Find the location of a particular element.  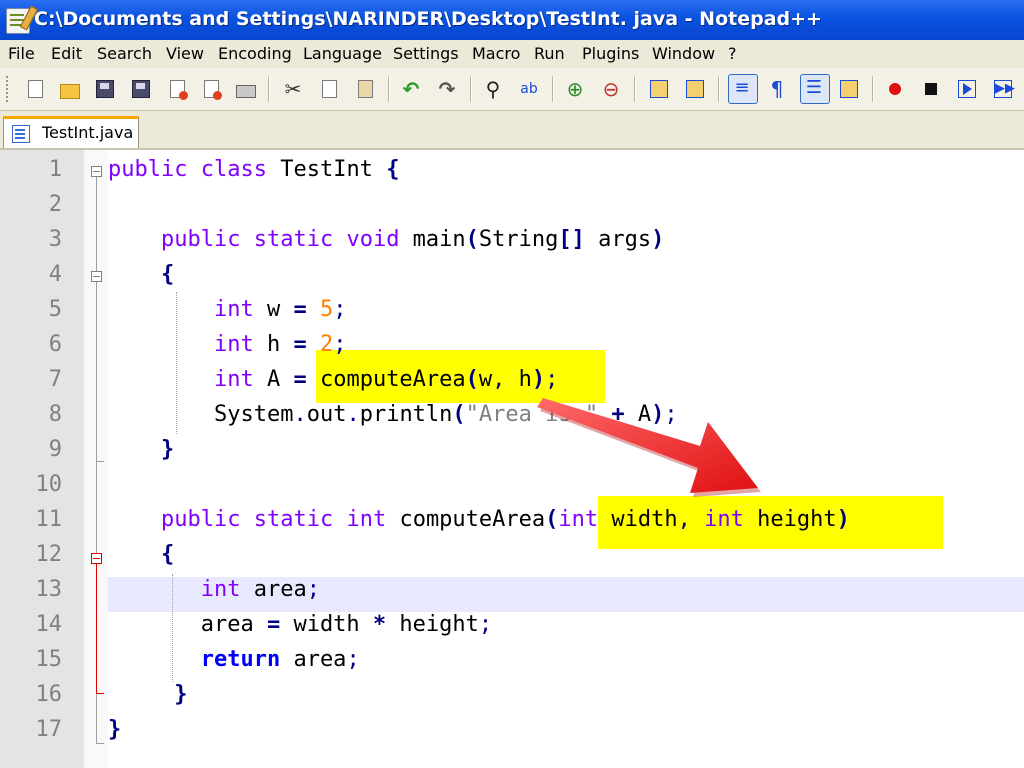

code-line: { is located at coordinates (167, 554).